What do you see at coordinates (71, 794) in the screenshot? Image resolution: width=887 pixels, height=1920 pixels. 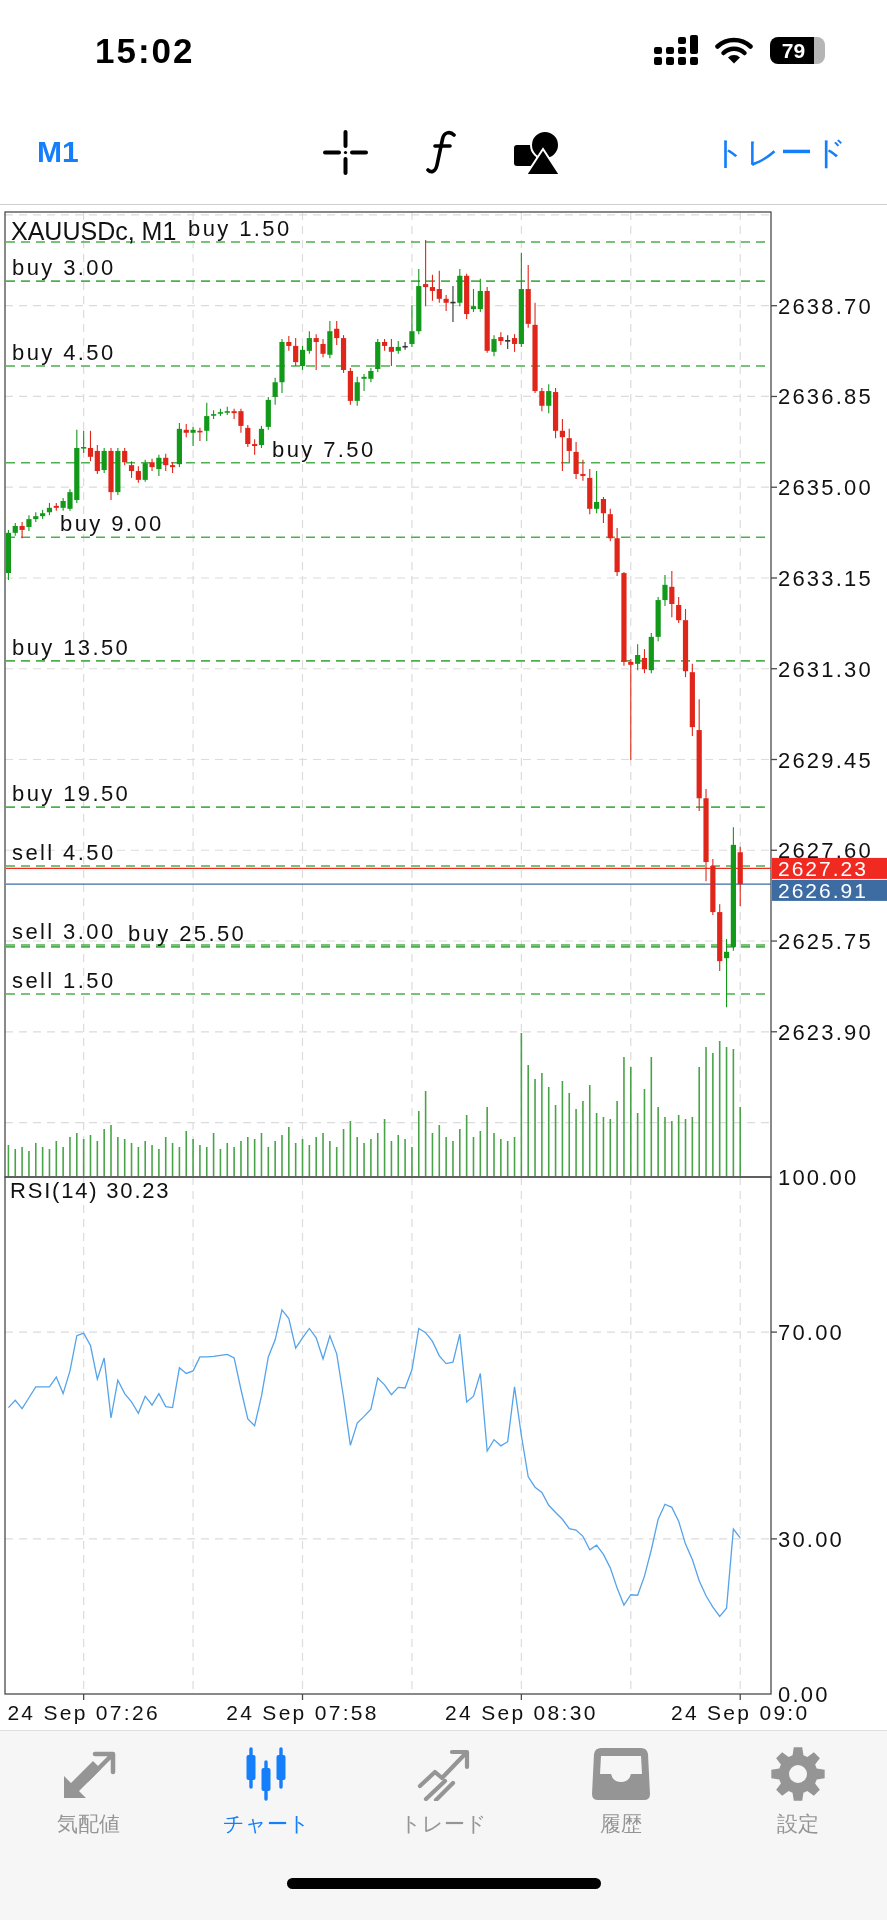 I see `order-label: buy 19.50` at bounding box center [71, 794].